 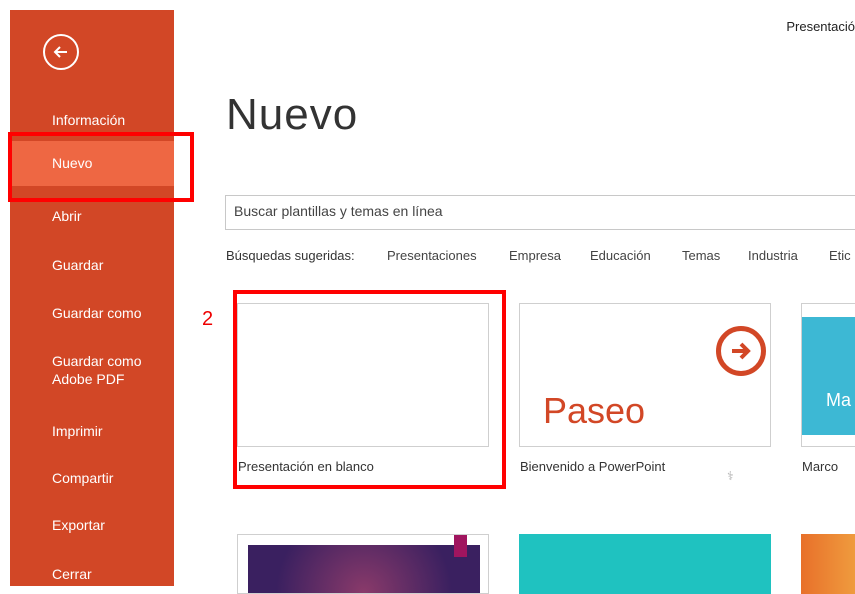 I want to click on suggested-link-industria: Industria, so click(x=773, y=255).